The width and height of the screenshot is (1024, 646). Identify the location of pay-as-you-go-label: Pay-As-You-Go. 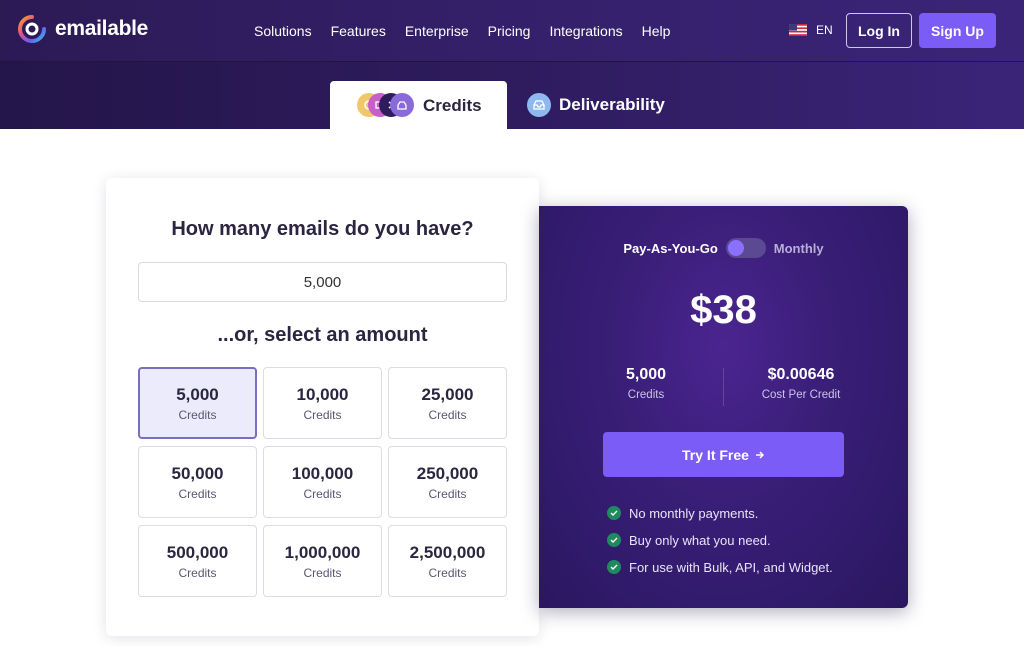
(670, 248).